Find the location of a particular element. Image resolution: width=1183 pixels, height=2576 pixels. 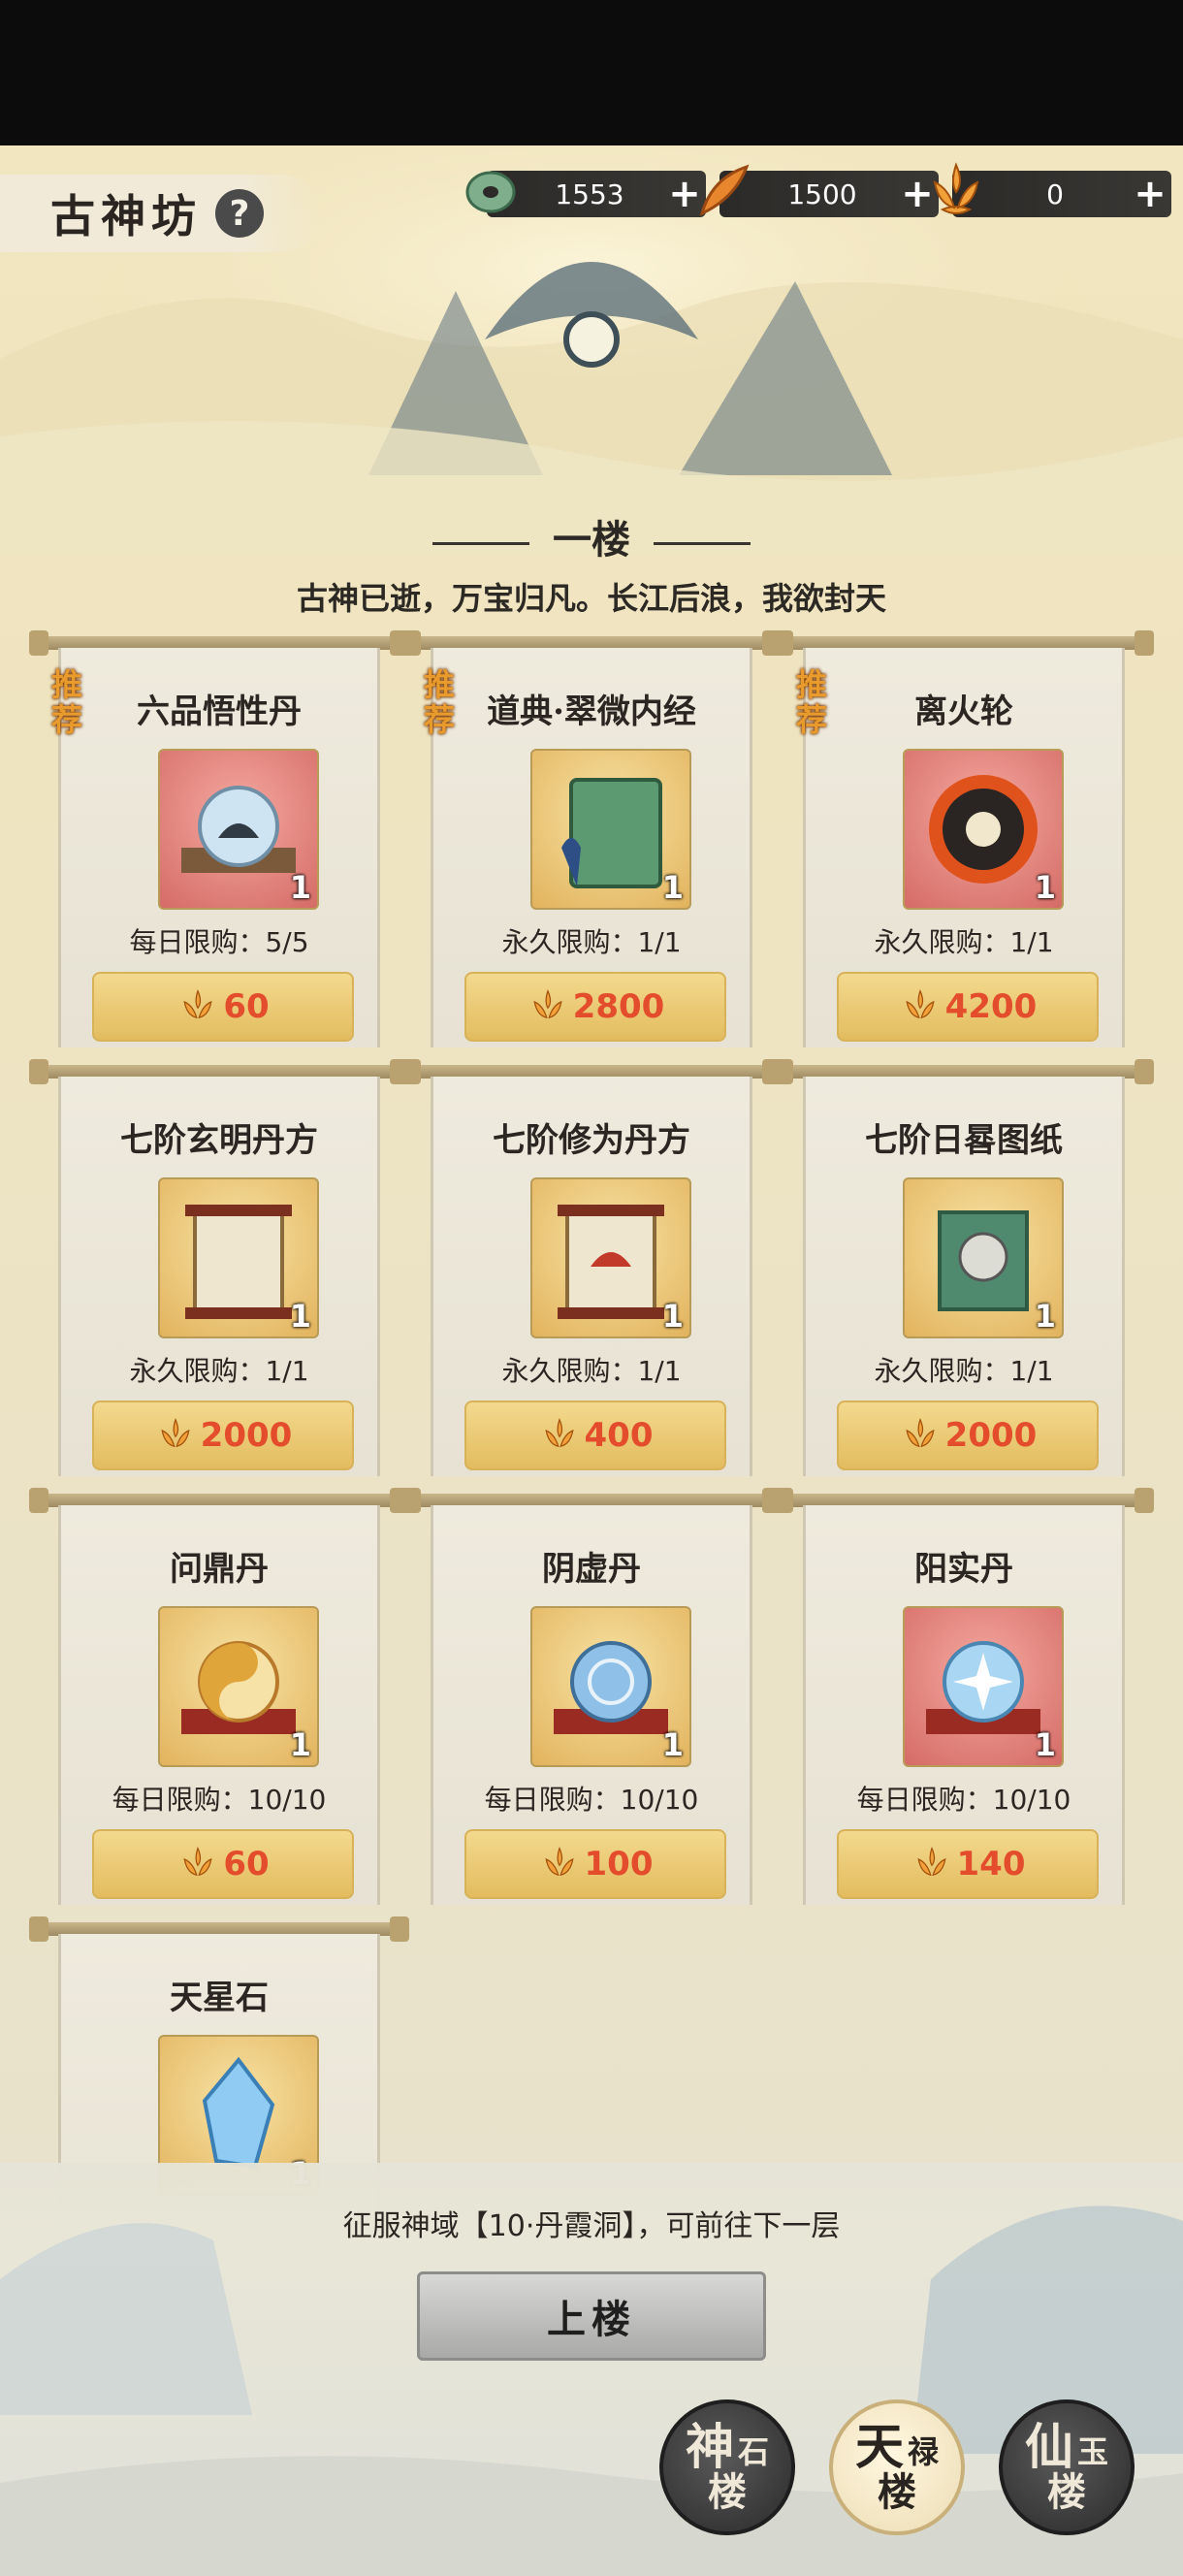

buy-button: 2800 is located at coordinates (595, 1007).